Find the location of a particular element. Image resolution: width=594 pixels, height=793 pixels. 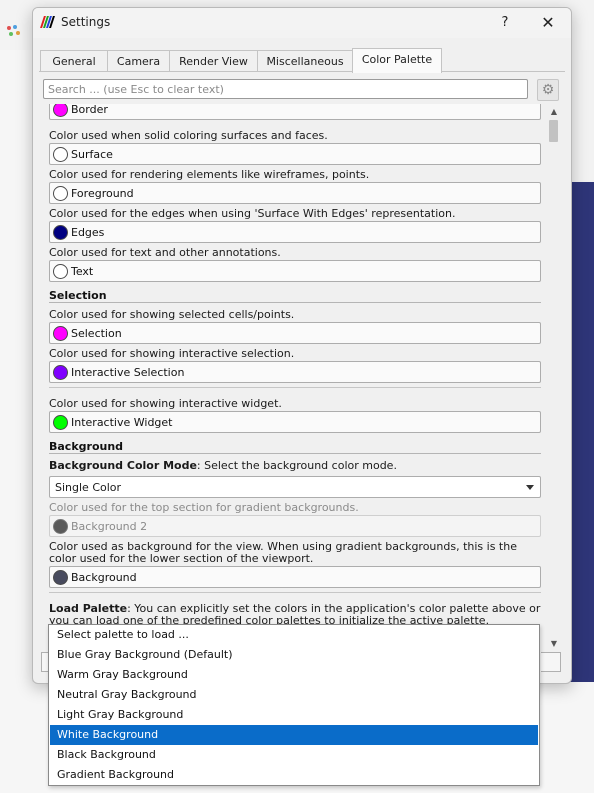

border-label: Border is located at coordinates (89, 110).